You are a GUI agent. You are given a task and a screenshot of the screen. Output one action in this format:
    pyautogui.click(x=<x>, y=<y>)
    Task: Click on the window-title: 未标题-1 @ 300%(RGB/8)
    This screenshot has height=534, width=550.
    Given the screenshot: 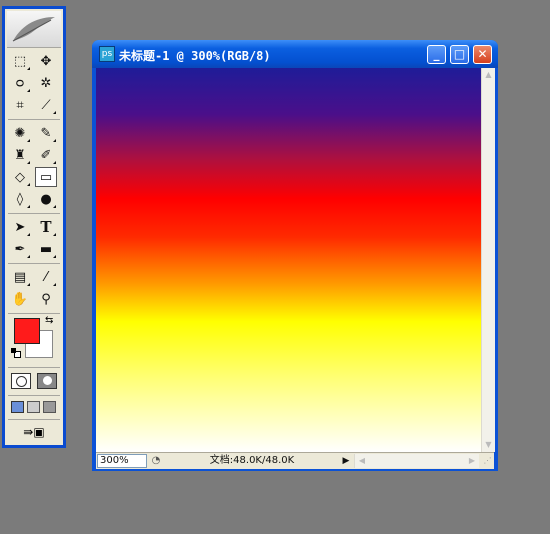 What is the action you would take?
    pyautogui.click(x=195, y=56)
    